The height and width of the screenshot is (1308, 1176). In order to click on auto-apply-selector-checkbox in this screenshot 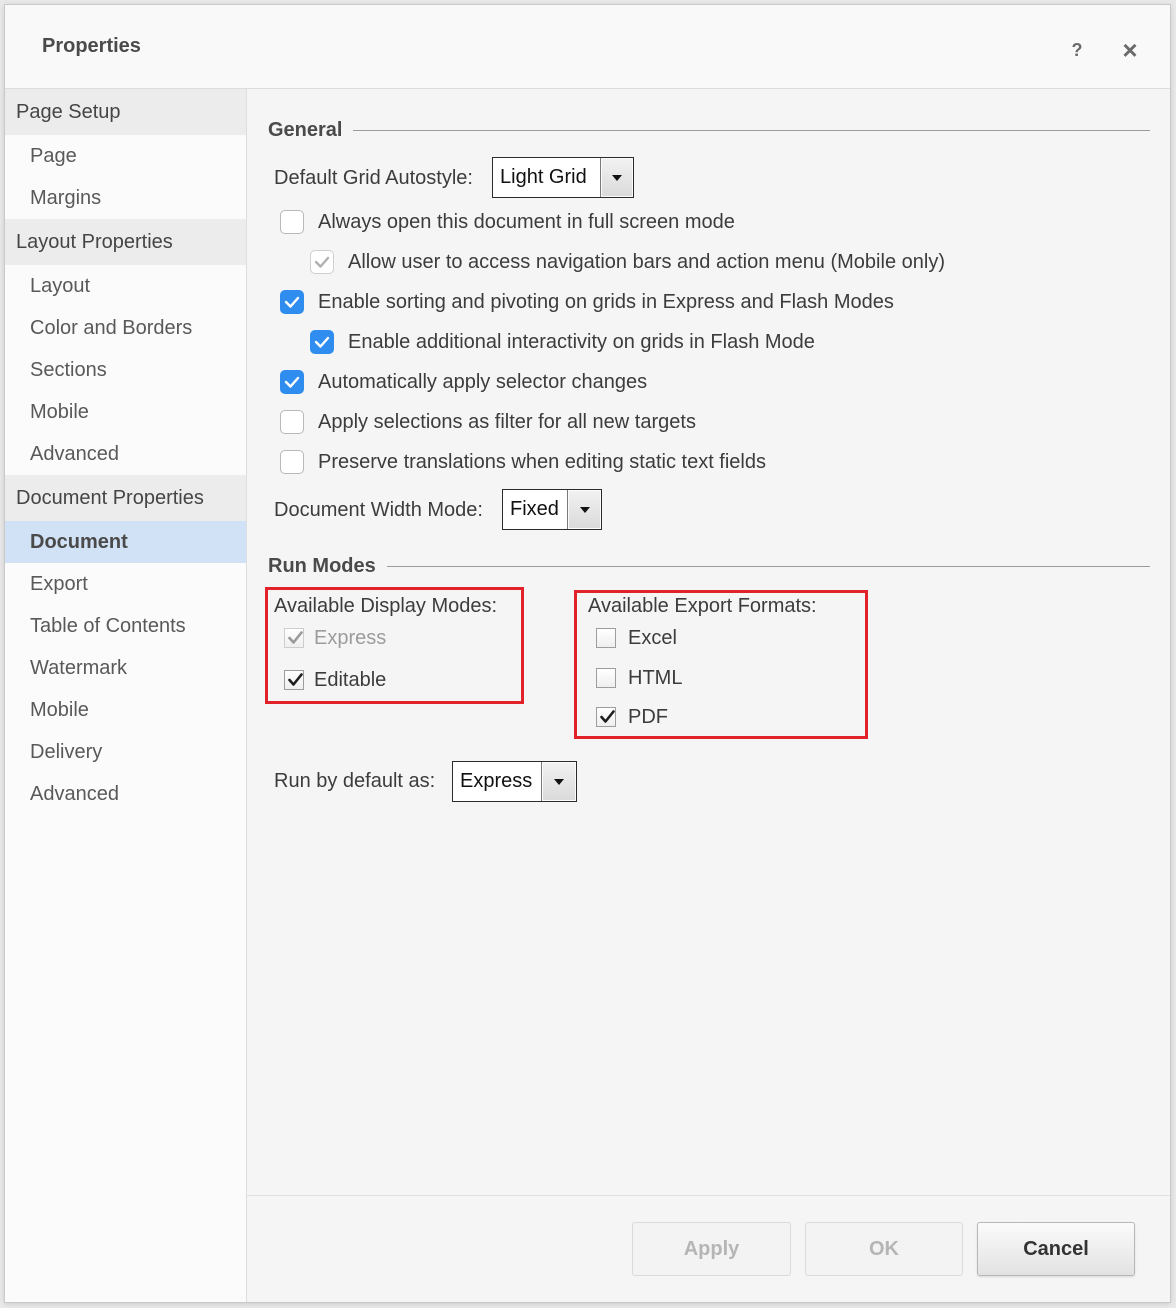, I will do `click(292, 382)`.